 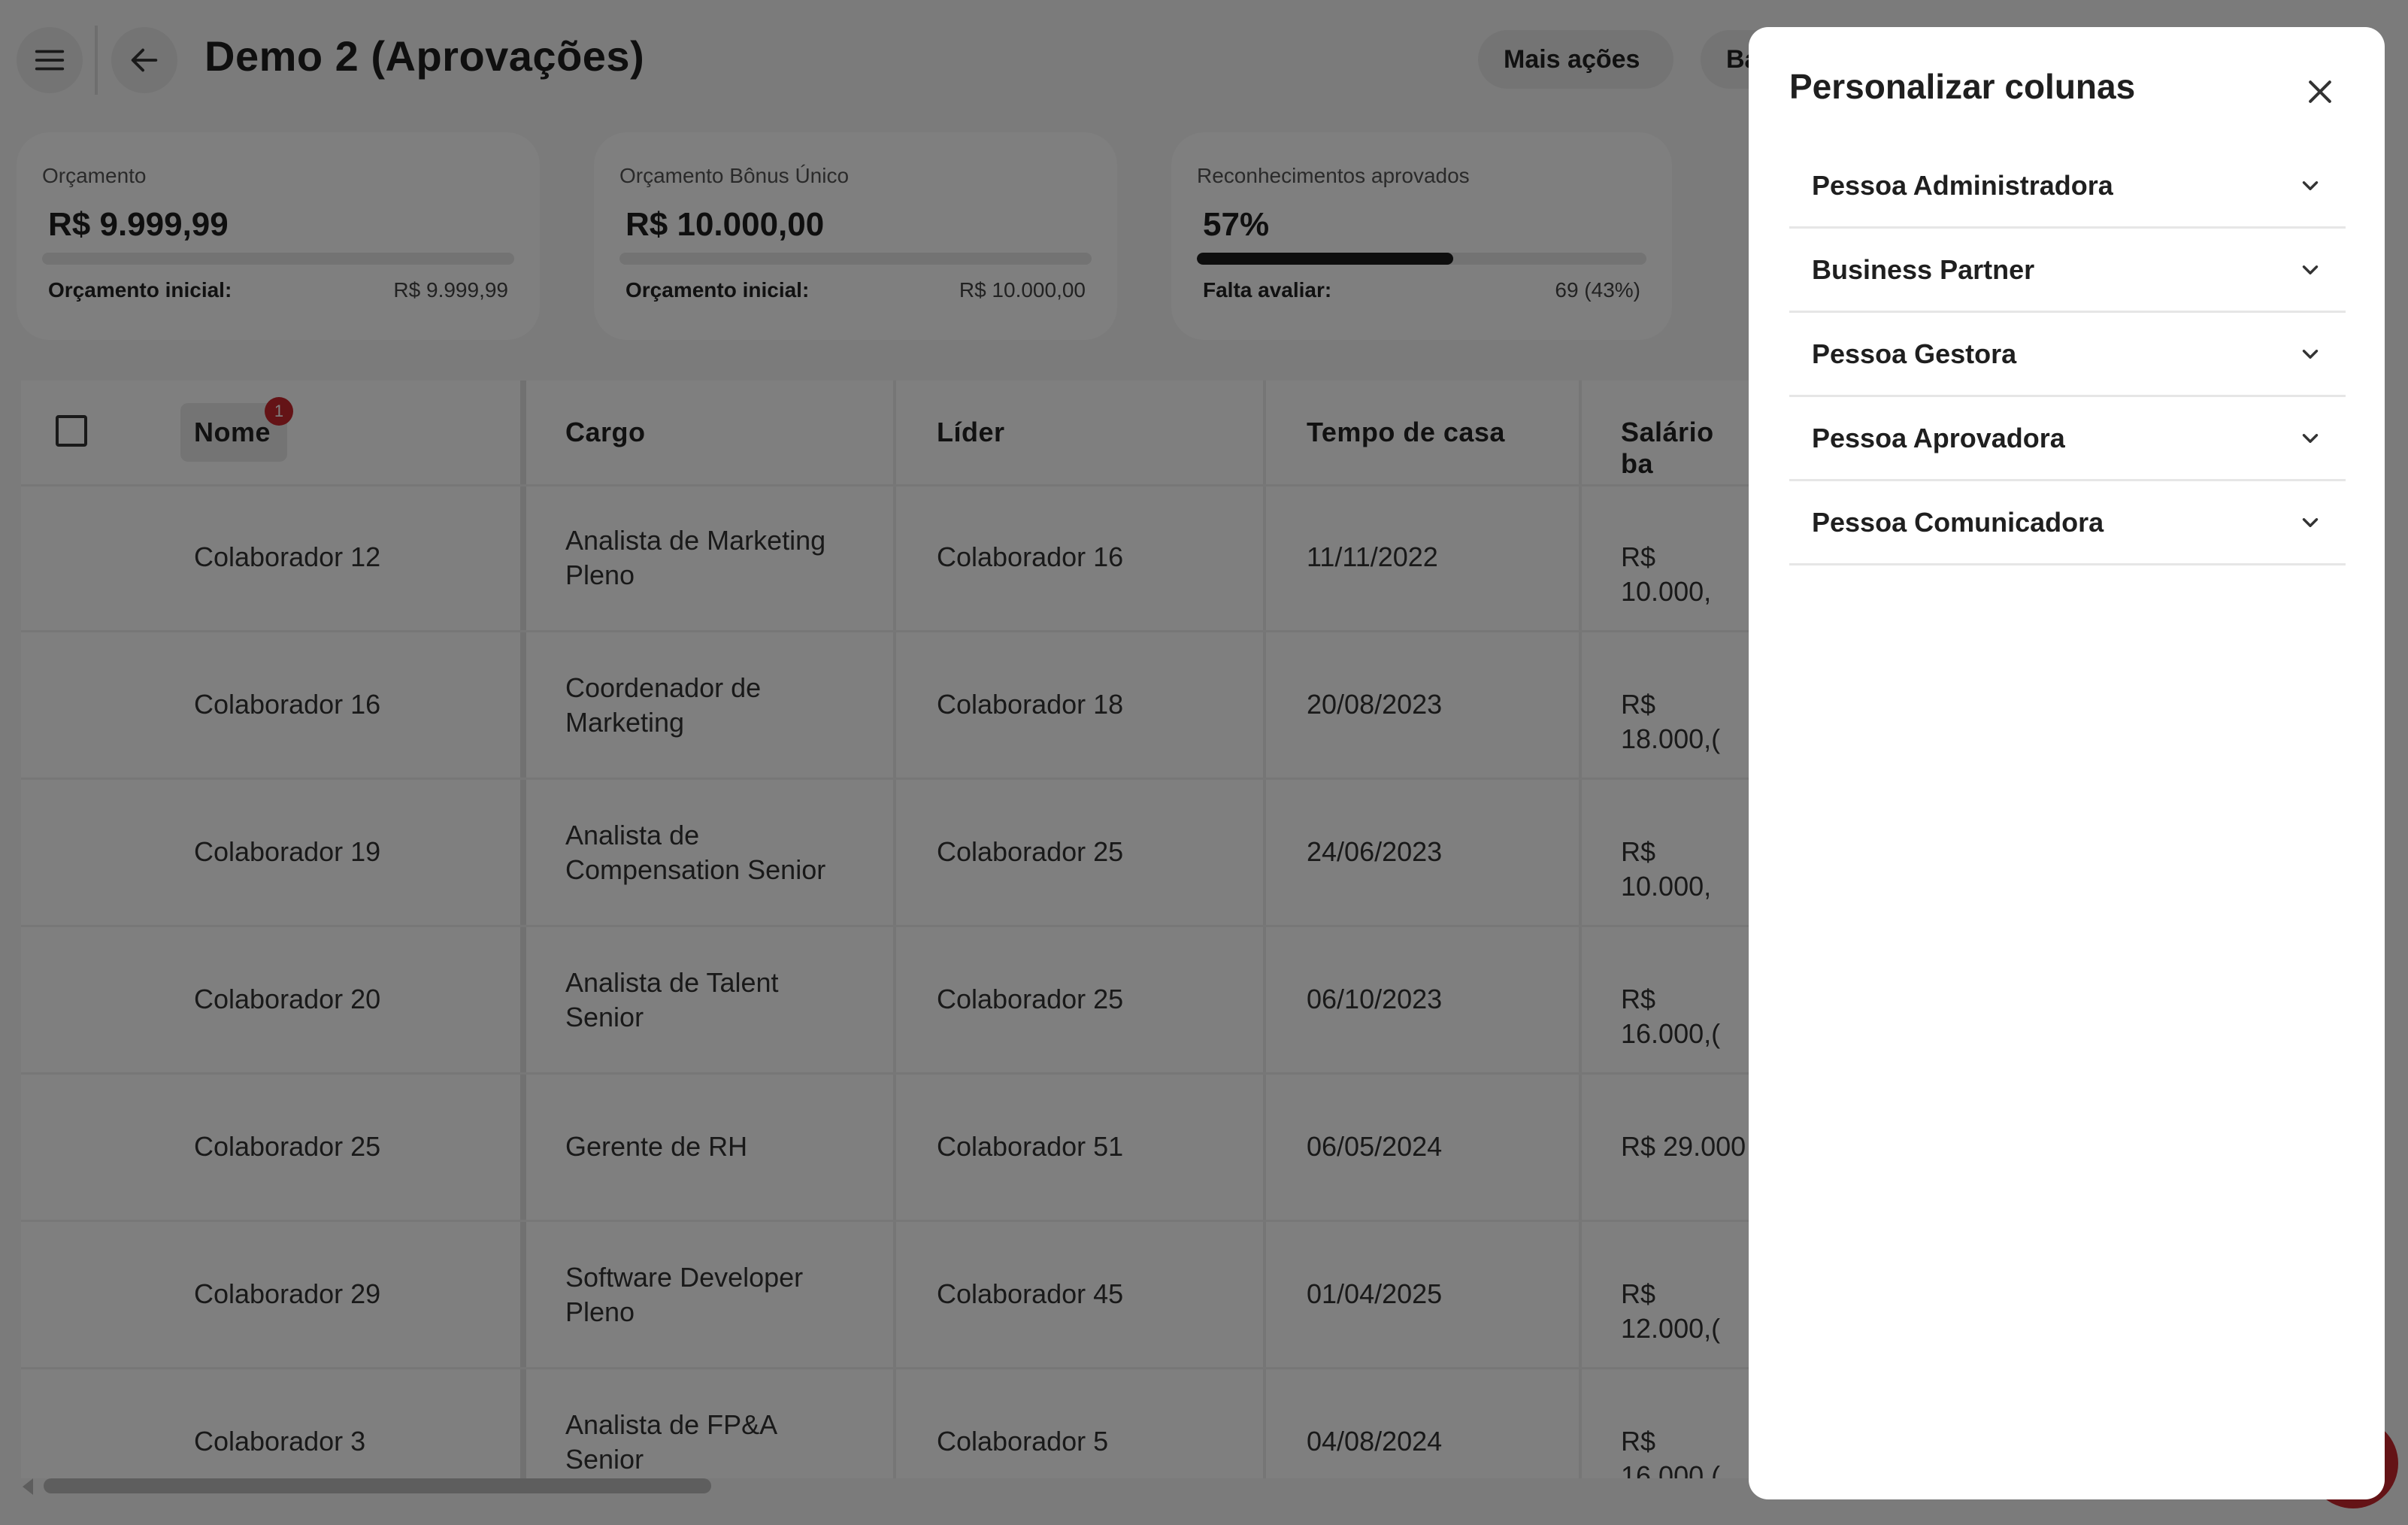 I want to click on close-drawer-button, so click(x=2320, y=92).